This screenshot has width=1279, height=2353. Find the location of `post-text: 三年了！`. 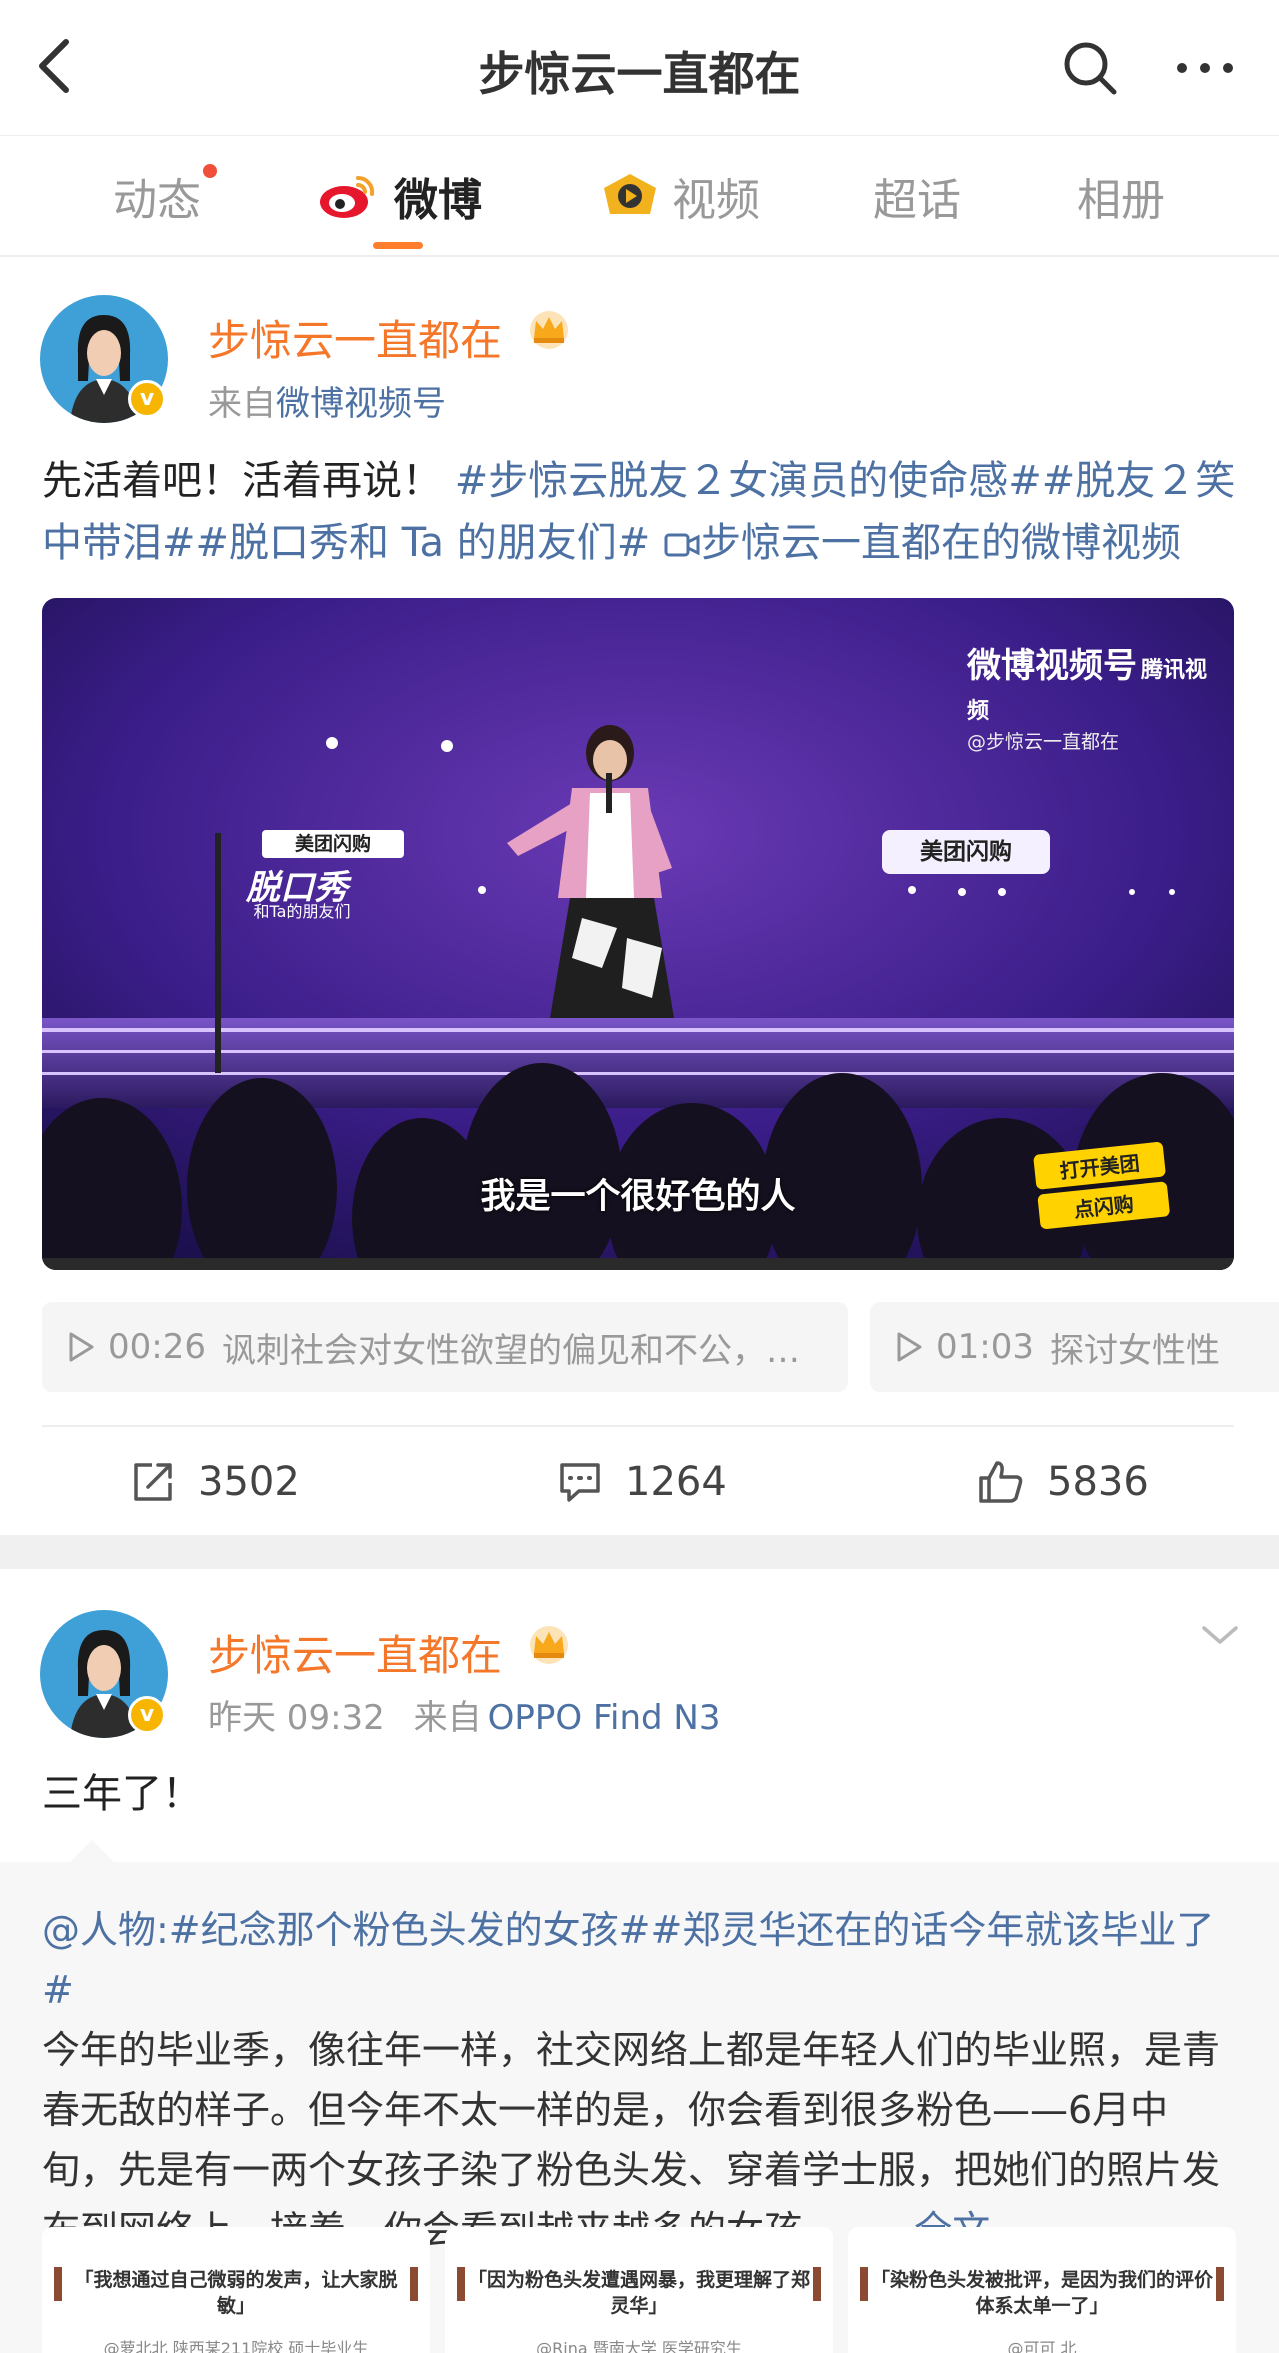

post-text: 三年了！ is located at coordinates (122, 1794).